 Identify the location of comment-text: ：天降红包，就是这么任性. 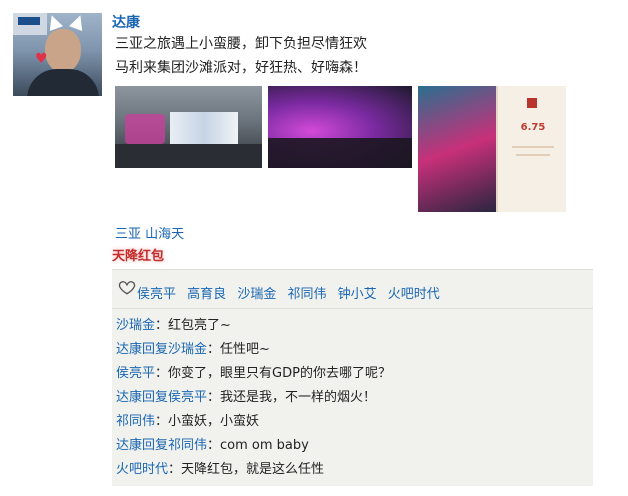
(246, 469).